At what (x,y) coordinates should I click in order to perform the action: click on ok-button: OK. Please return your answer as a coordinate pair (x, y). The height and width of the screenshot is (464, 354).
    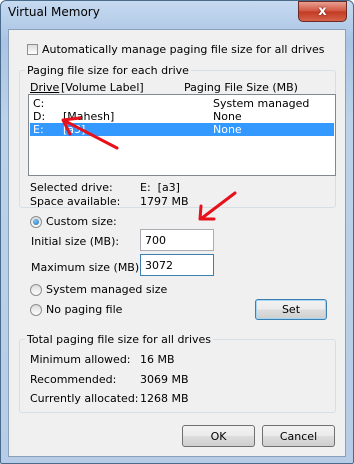
    Looking at the image, I should click on (218, 436).